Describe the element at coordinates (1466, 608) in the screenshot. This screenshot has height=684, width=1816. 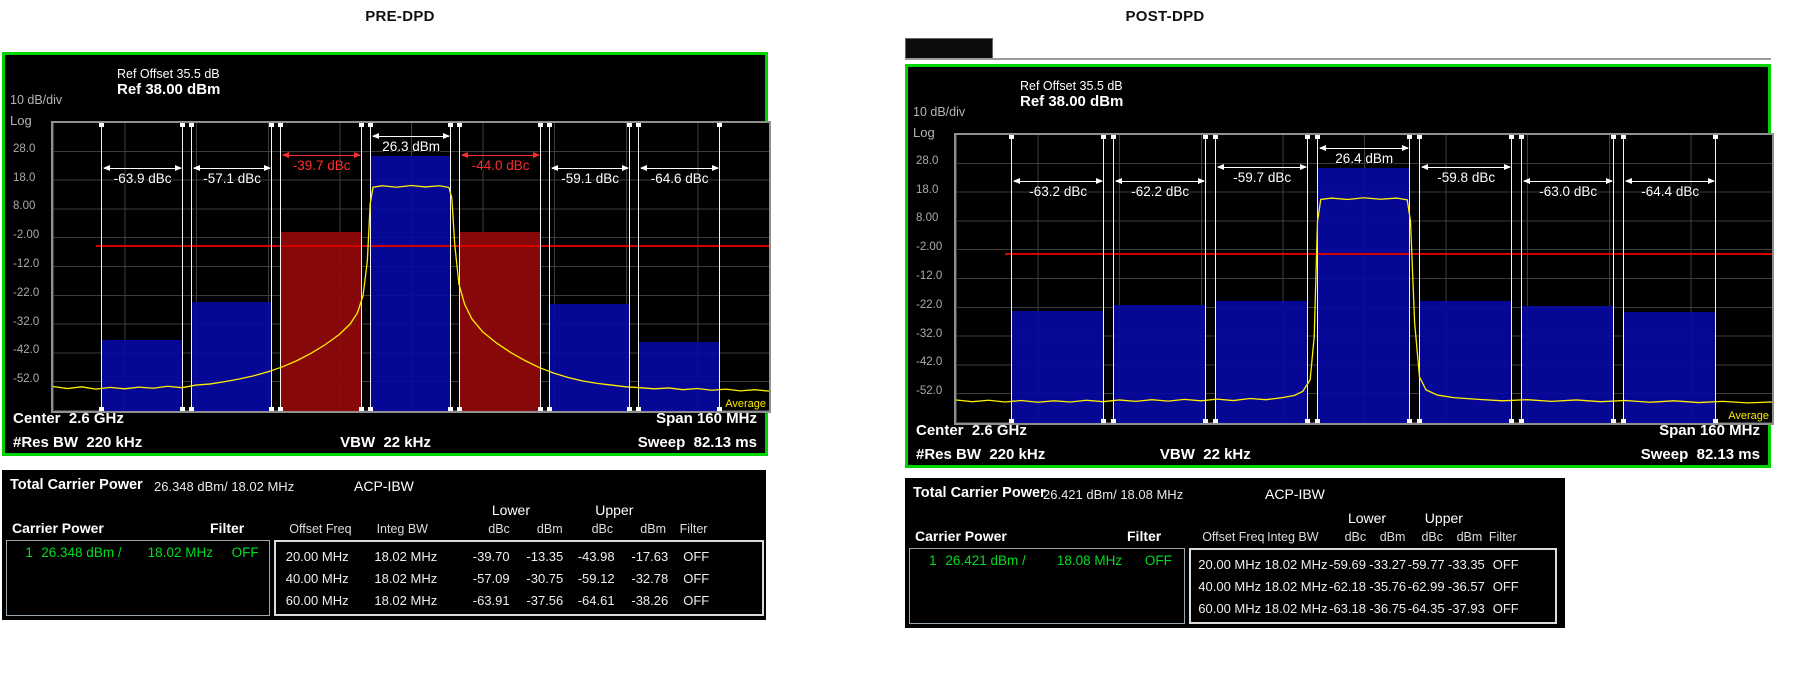
I see `acp-offset-cell: -37.93` at that location.